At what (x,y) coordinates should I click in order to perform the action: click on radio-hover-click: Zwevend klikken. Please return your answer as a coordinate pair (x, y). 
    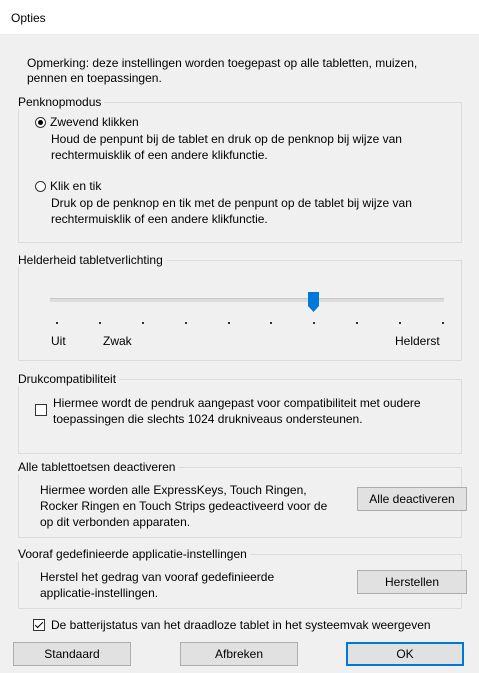
    Looking at the image, I should click on (87, 122).